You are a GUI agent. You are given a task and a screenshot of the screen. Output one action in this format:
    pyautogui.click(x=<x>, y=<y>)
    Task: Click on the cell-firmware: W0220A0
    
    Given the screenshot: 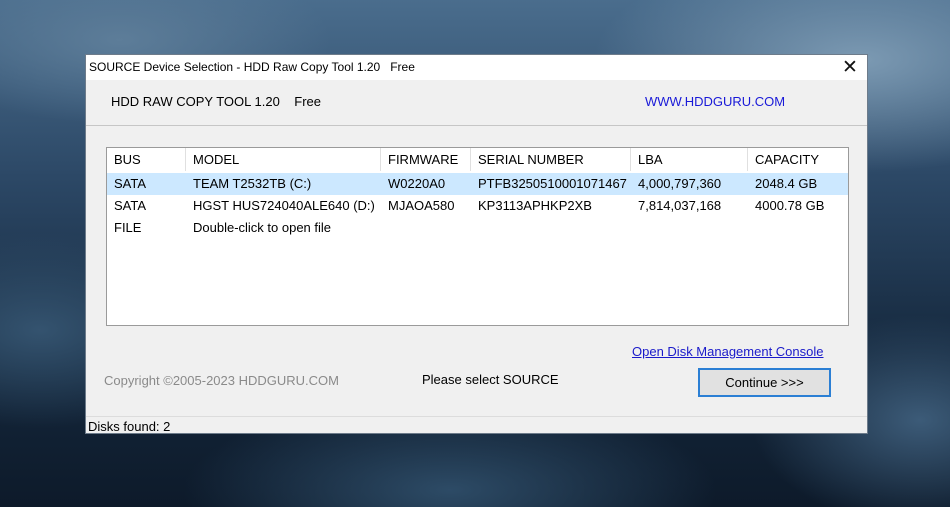 What is the action you would take?
    pyautogui.click(x=417, y=183)
    